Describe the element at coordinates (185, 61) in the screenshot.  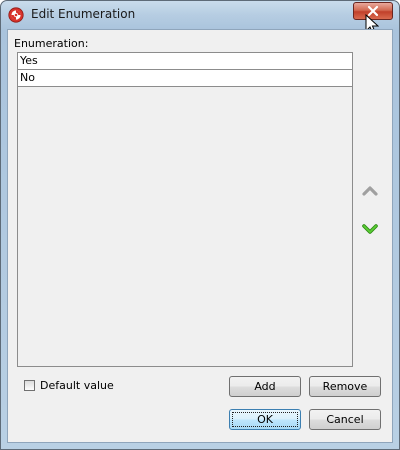
I see `enumeration-item-yes: Yes` at that location.